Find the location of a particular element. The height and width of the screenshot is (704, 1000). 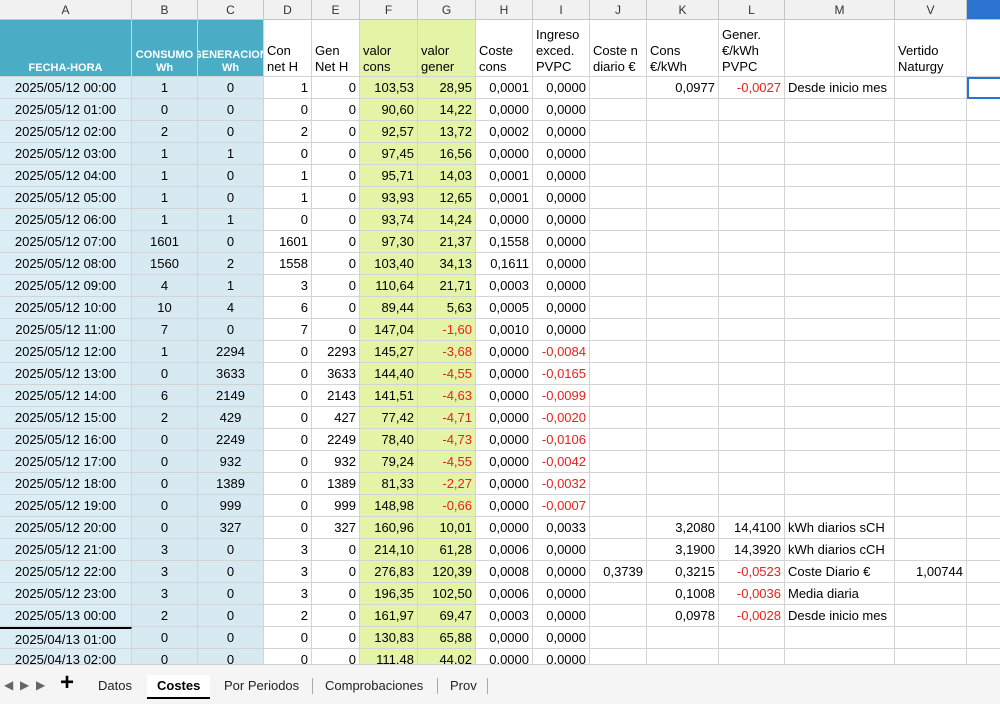

cell-e-9: 0 is located at coordinates (336, 242).